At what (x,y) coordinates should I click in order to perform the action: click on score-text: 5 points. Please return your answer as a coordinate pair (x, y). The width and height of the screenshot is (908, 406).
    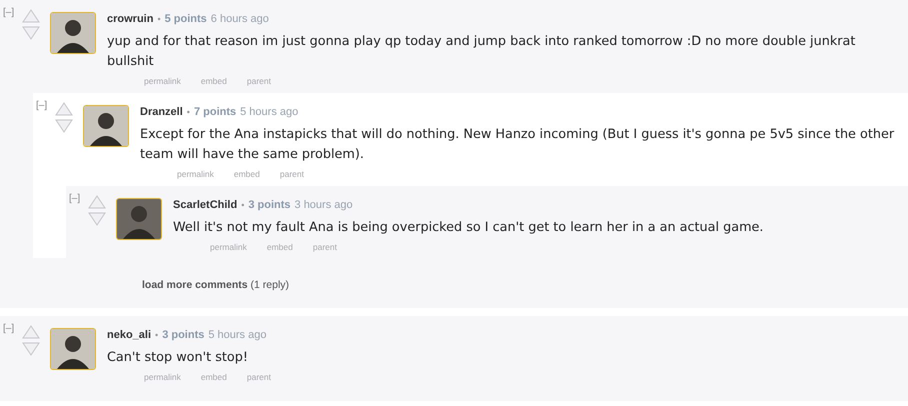
    Looking at the image, I should click on (185, 19).